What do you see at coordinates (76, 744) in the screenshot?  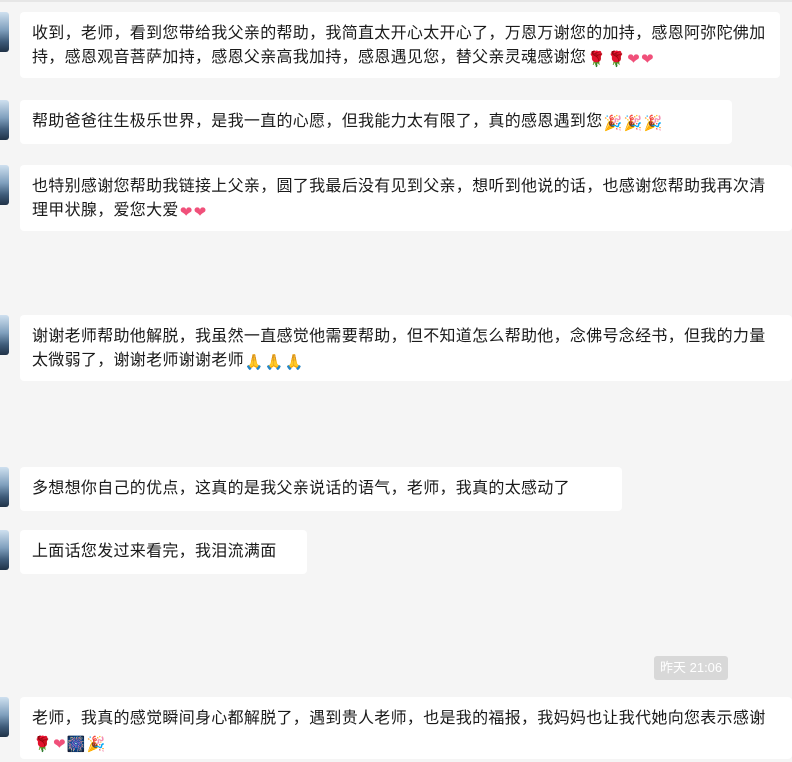 I see `firework-icon: 🎆` at bounding box center [76, 744].